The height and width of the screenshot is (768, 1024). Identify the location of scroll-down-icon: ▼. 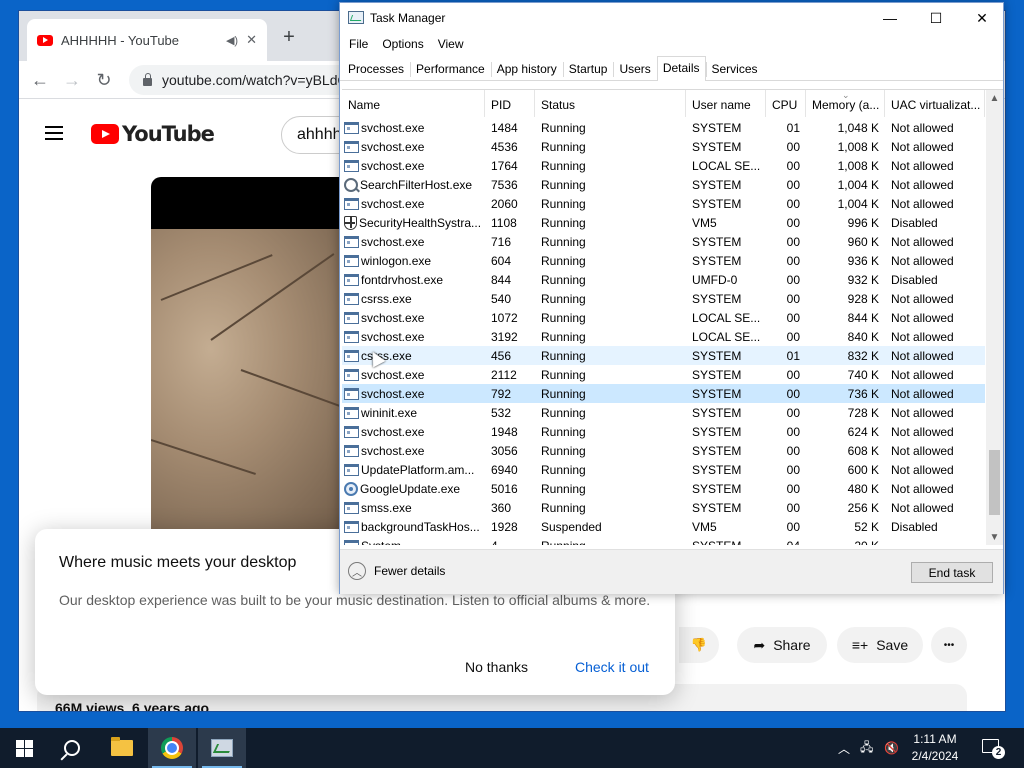
(994, 537).